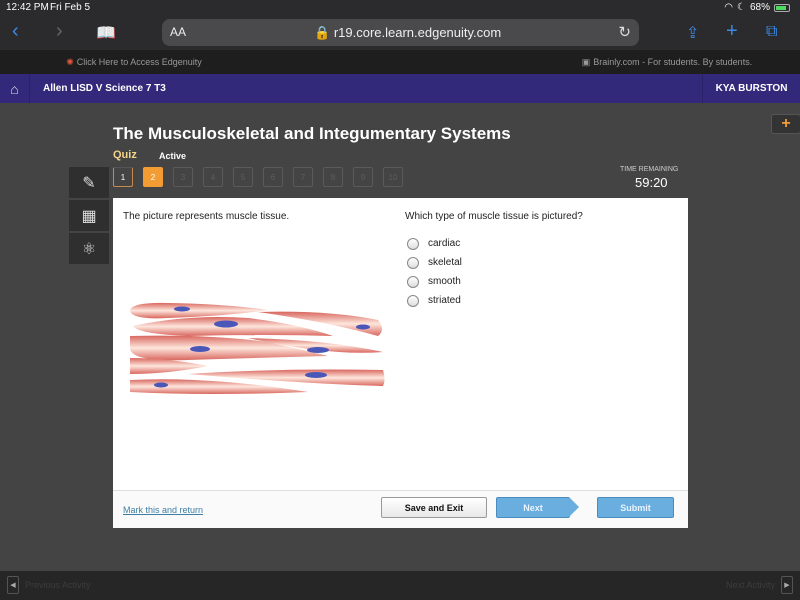 Image resolution: width=800 pixels, height=600 pixels. I want to click on address-bar: AA 🔒 r19.core.learn.edgenuity.com ↻, so click(400, 32).